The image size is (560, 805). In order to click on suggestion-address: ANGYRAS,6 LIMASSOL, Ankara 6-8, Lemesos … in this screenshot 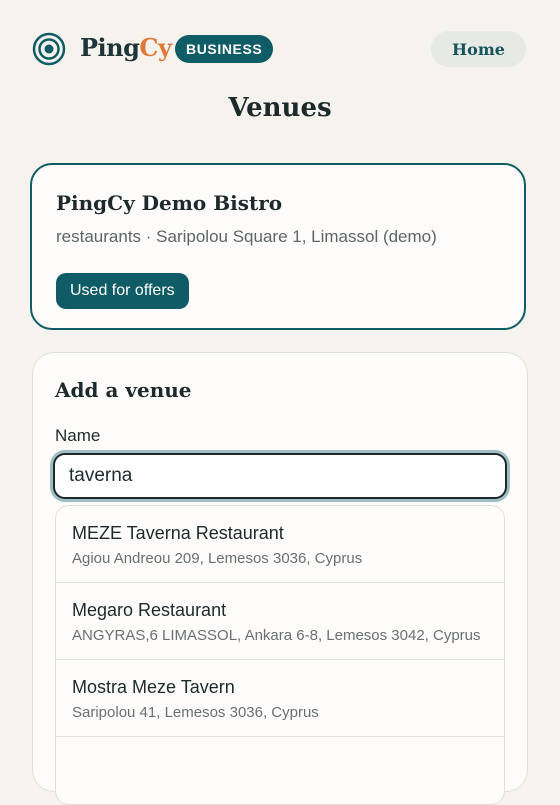, I will do `click(276, 635)`.